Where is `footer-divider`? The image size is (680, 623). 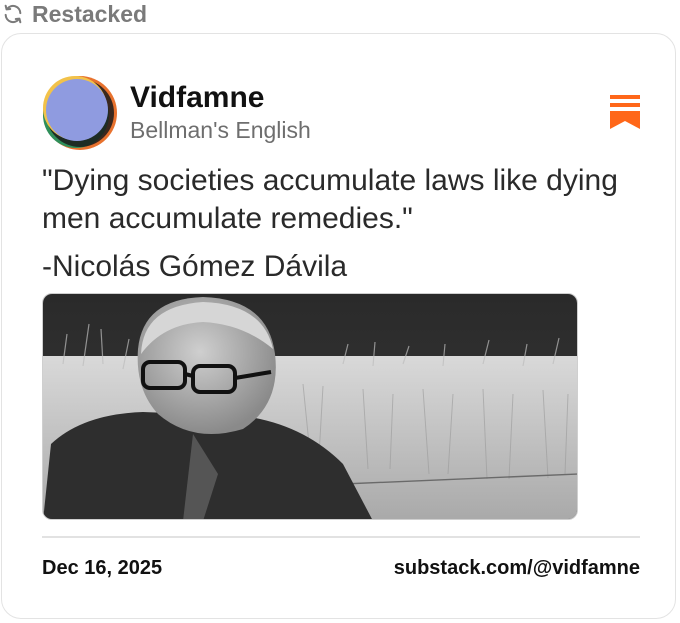
footer-divider is located at coordinates (341, 537).